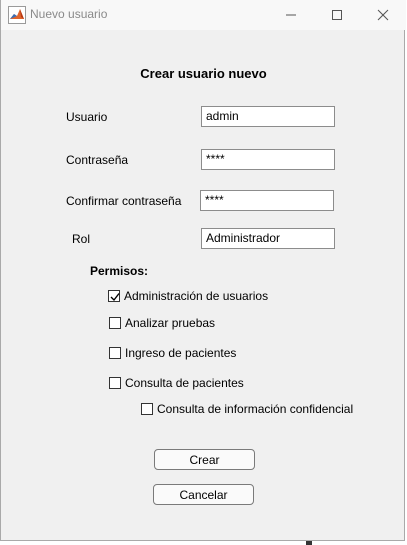 Image resolution: width=407 pixels, height=545 pixels. I want to click on usuario-label: Usuario, so click(87, 117).